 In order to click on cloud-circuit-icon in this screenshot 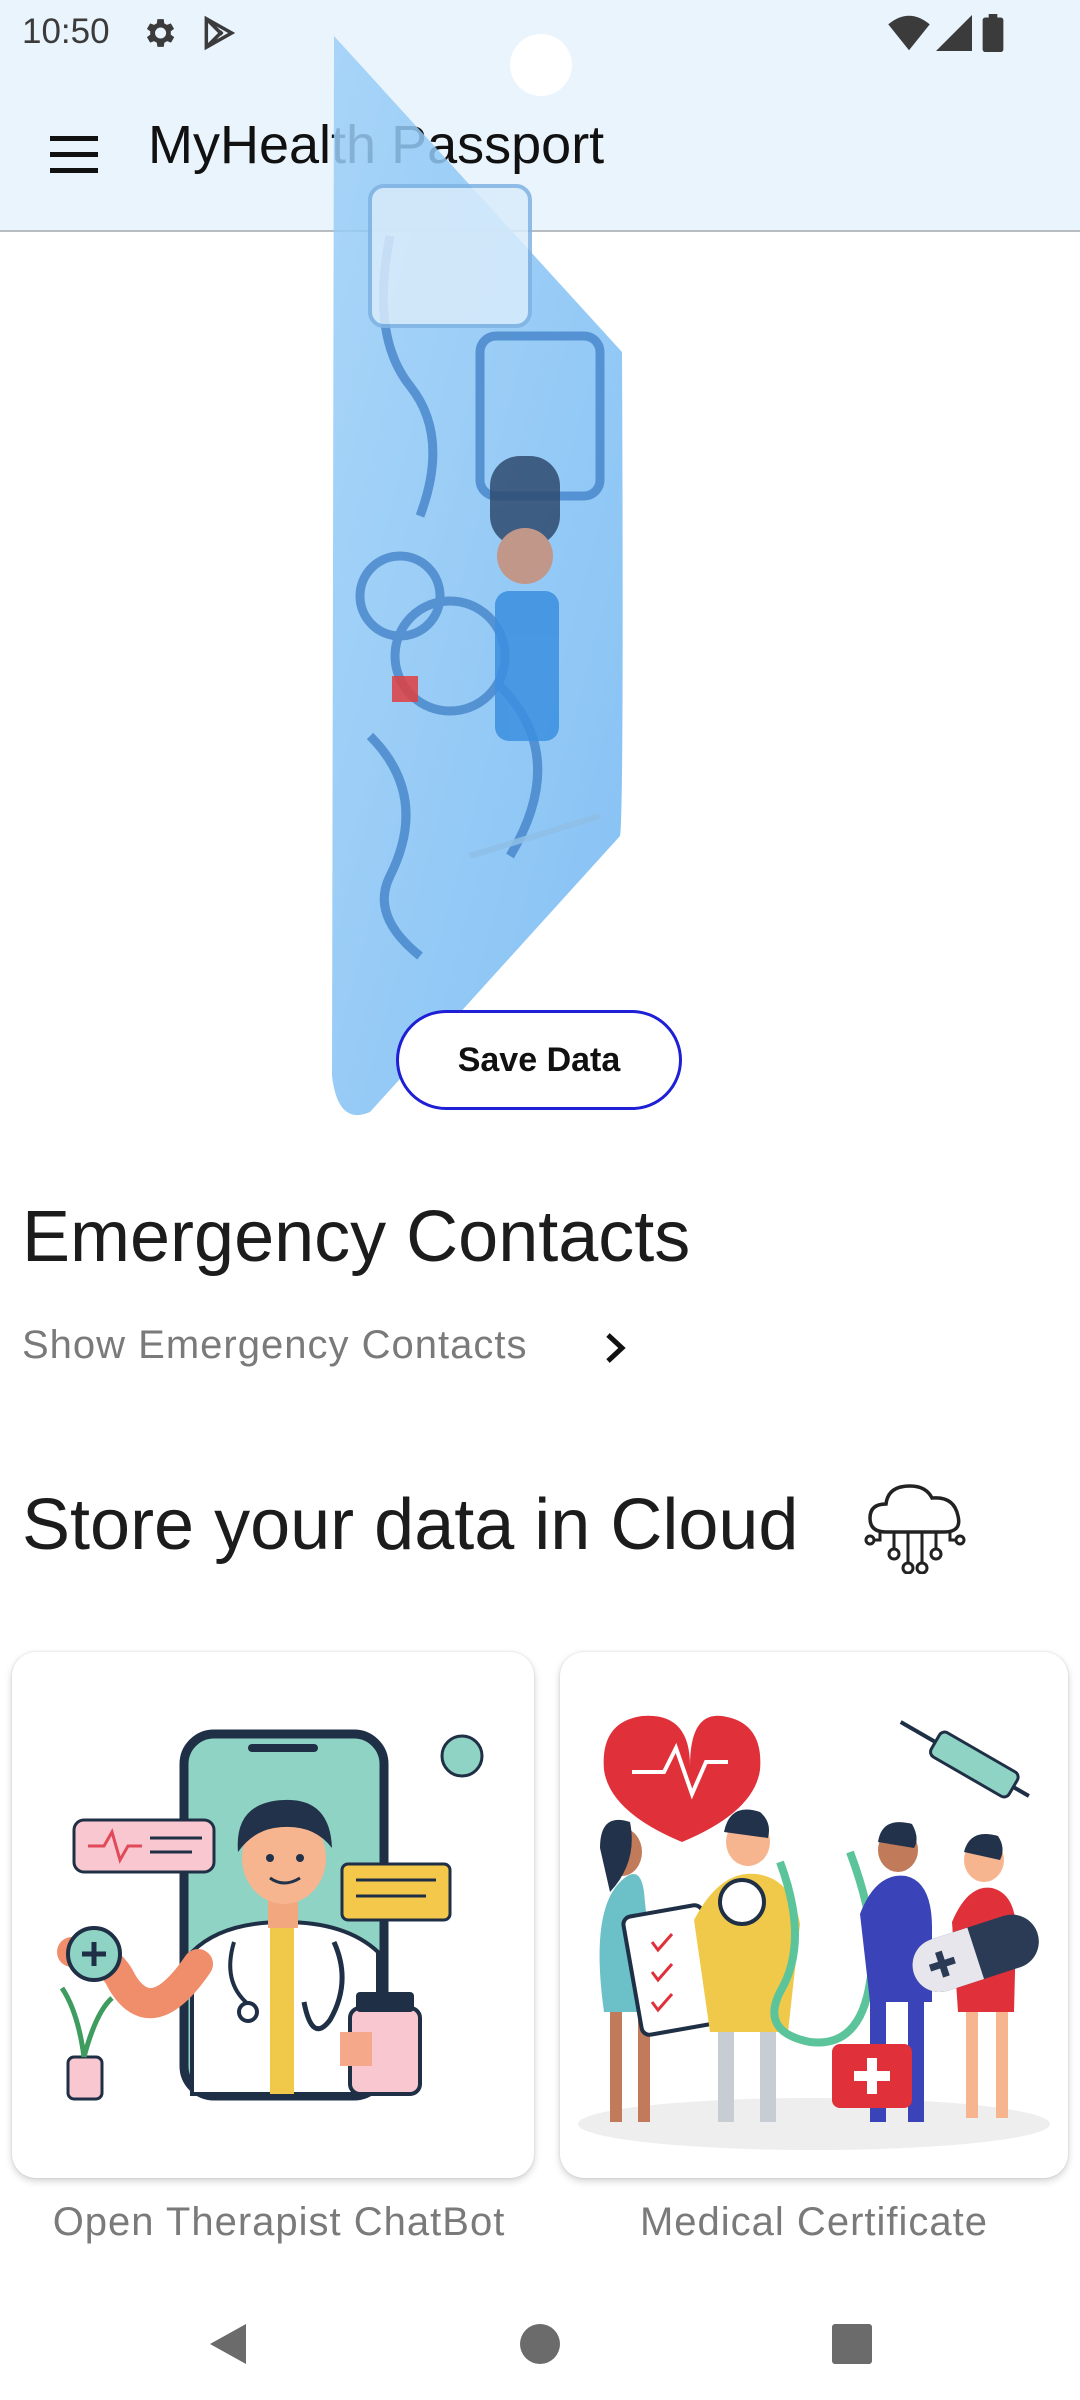, I will do `click(915, 1526)`.